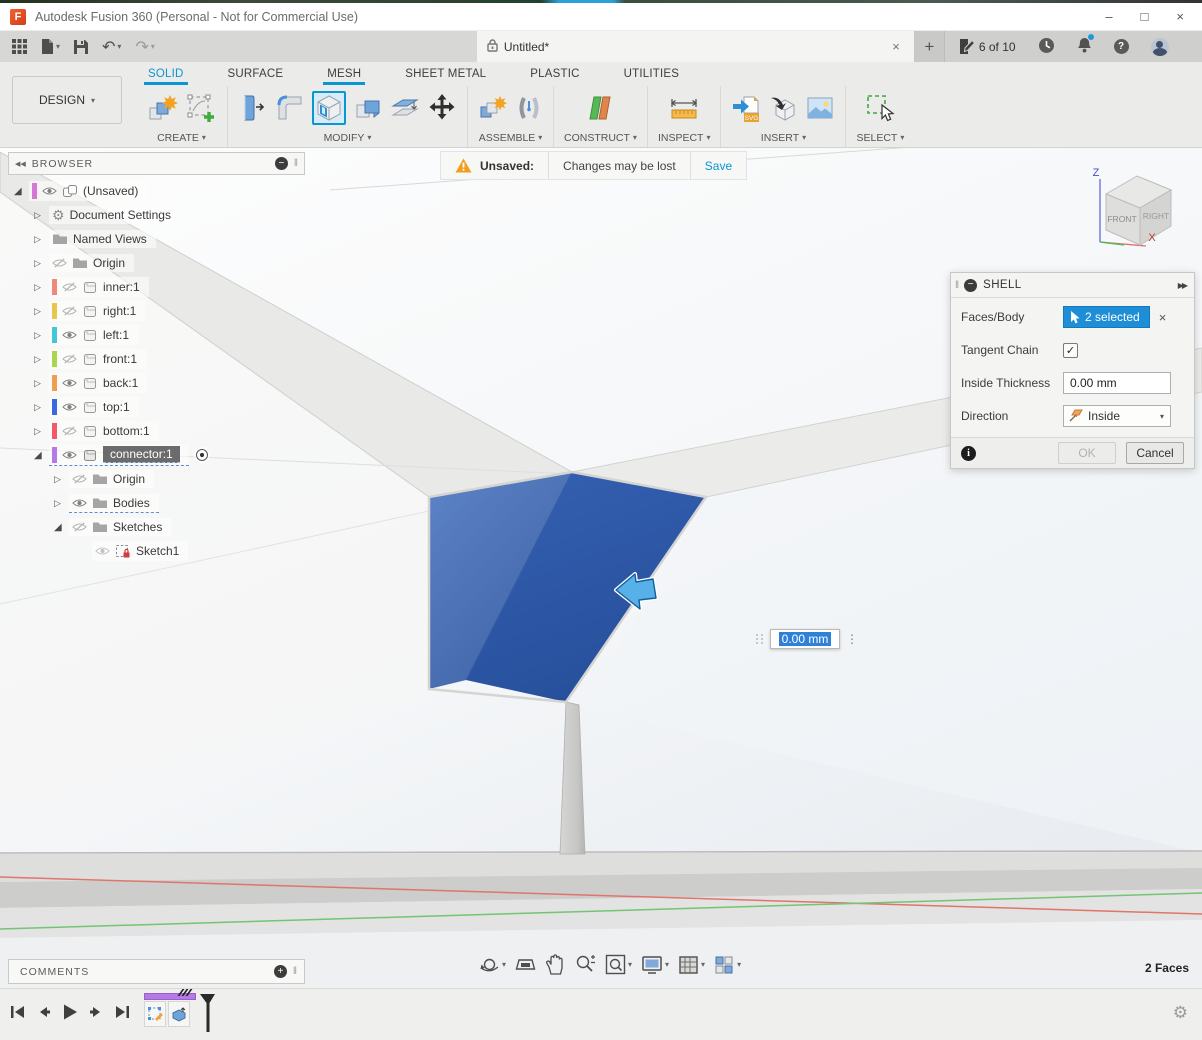 This screenshot has height=1040, width=1202. I want to click on eye-dim-icon, so click(102, 551).